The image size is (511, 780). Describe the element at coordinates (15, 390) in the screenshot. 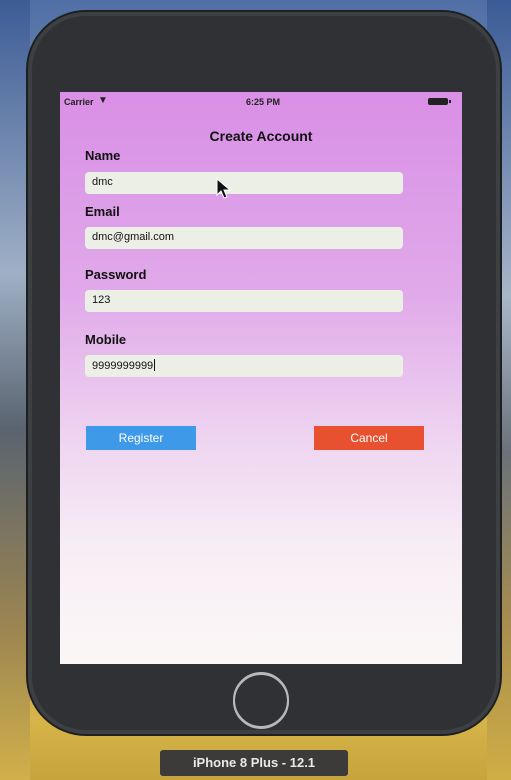

I see `desktop-background-left` at that location.